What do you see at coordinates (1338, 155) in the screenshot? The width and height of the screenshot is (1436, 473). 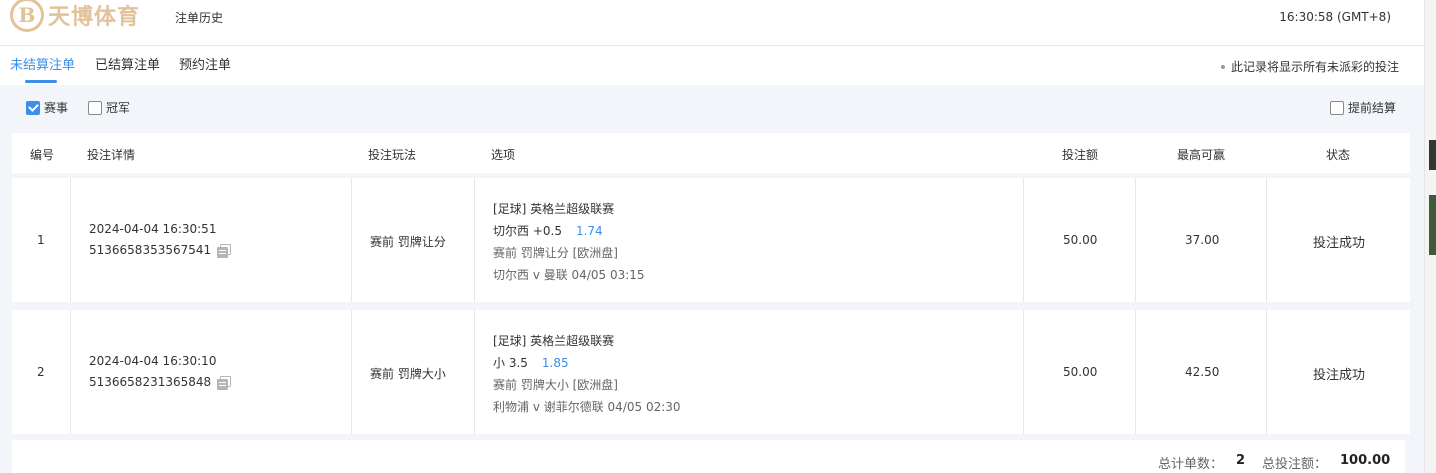 I see `header-status: 状态` at bounding box center [1338, 155].